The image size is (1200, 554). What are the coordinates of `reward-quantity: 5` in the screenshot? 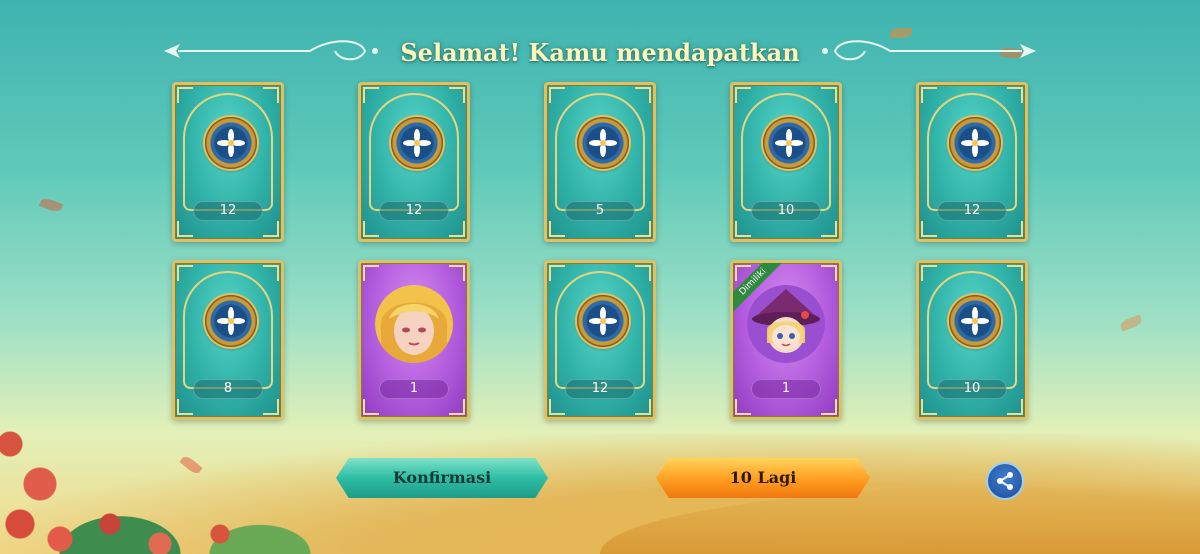 It's located at (600, 211).